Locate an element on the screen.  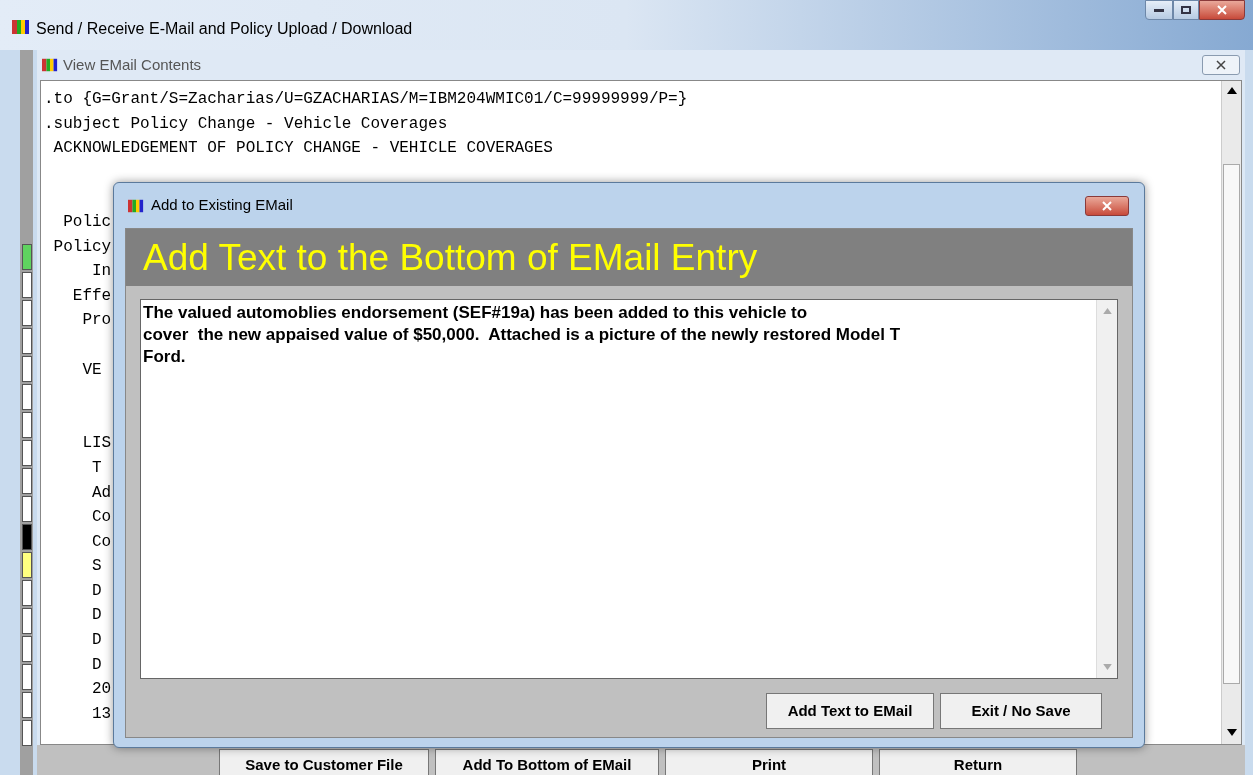
scroll-up-icon is located at coordinates (1231, 90).